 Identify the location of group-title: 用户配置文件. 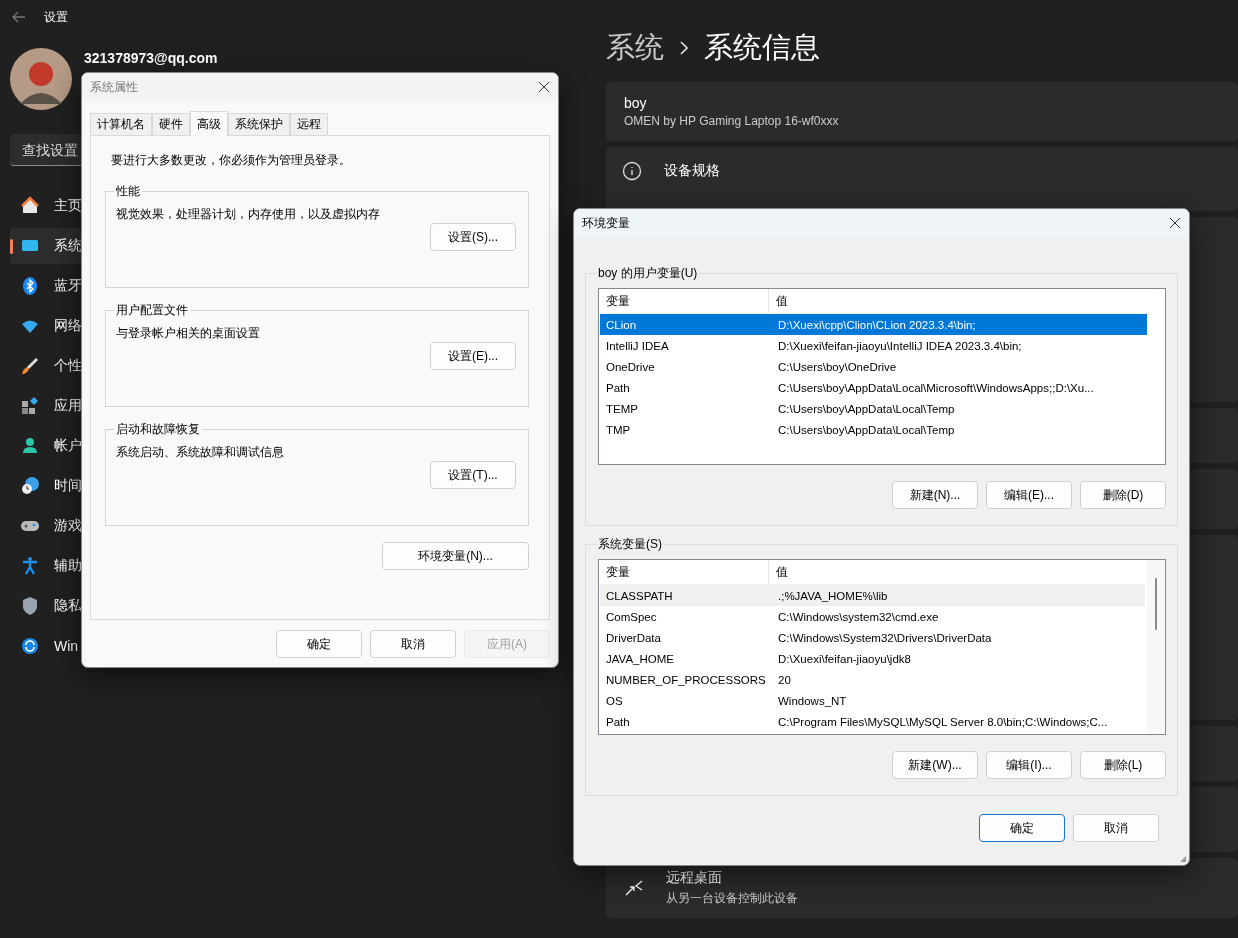
(152, 310).